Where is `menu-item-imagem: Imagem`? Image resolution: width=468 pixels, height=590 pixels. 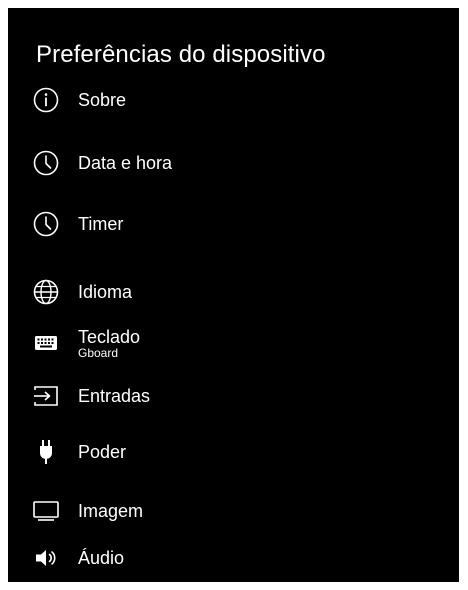
menu-item-imagem: Imagem is located at coordinates (232, 511).